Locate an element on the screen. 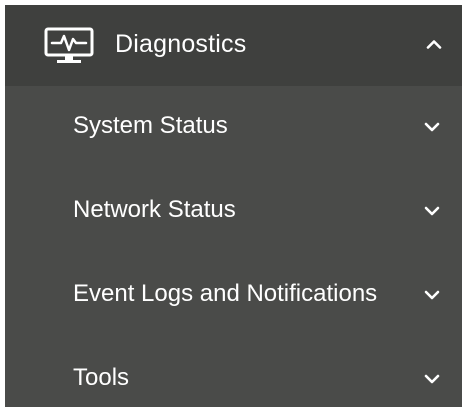  submenu-item-label: Network Status is located at coordinates (154, 209).